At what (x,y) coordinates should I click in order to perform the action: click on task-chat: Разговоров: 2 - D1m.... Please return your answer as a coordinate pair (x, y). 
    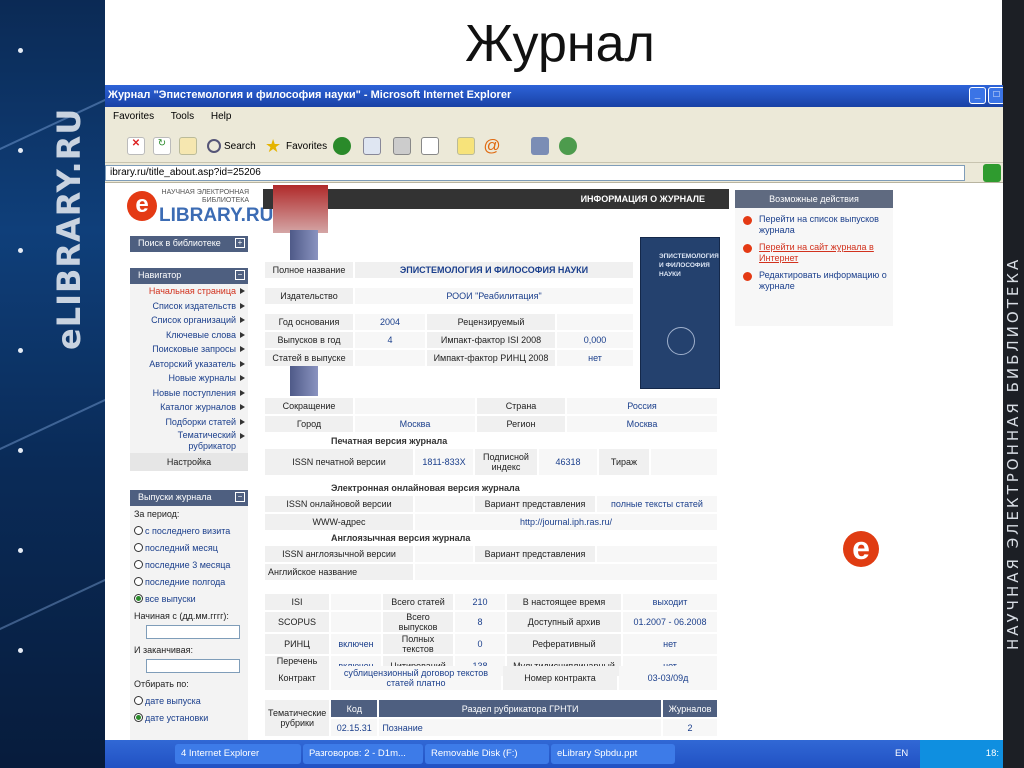
    Looking at the image, I should click on (363, 754).